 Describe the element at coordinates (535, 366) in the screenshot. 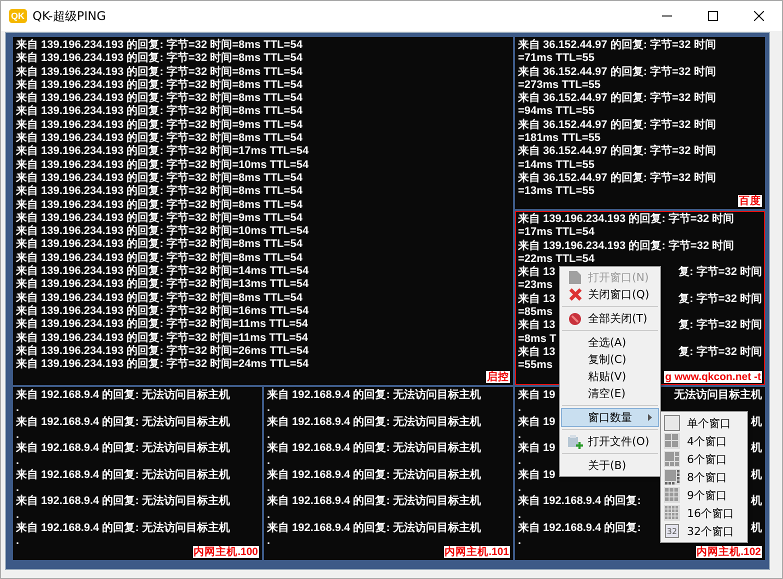

I see `ping-reply-line: =55ms` at that location.